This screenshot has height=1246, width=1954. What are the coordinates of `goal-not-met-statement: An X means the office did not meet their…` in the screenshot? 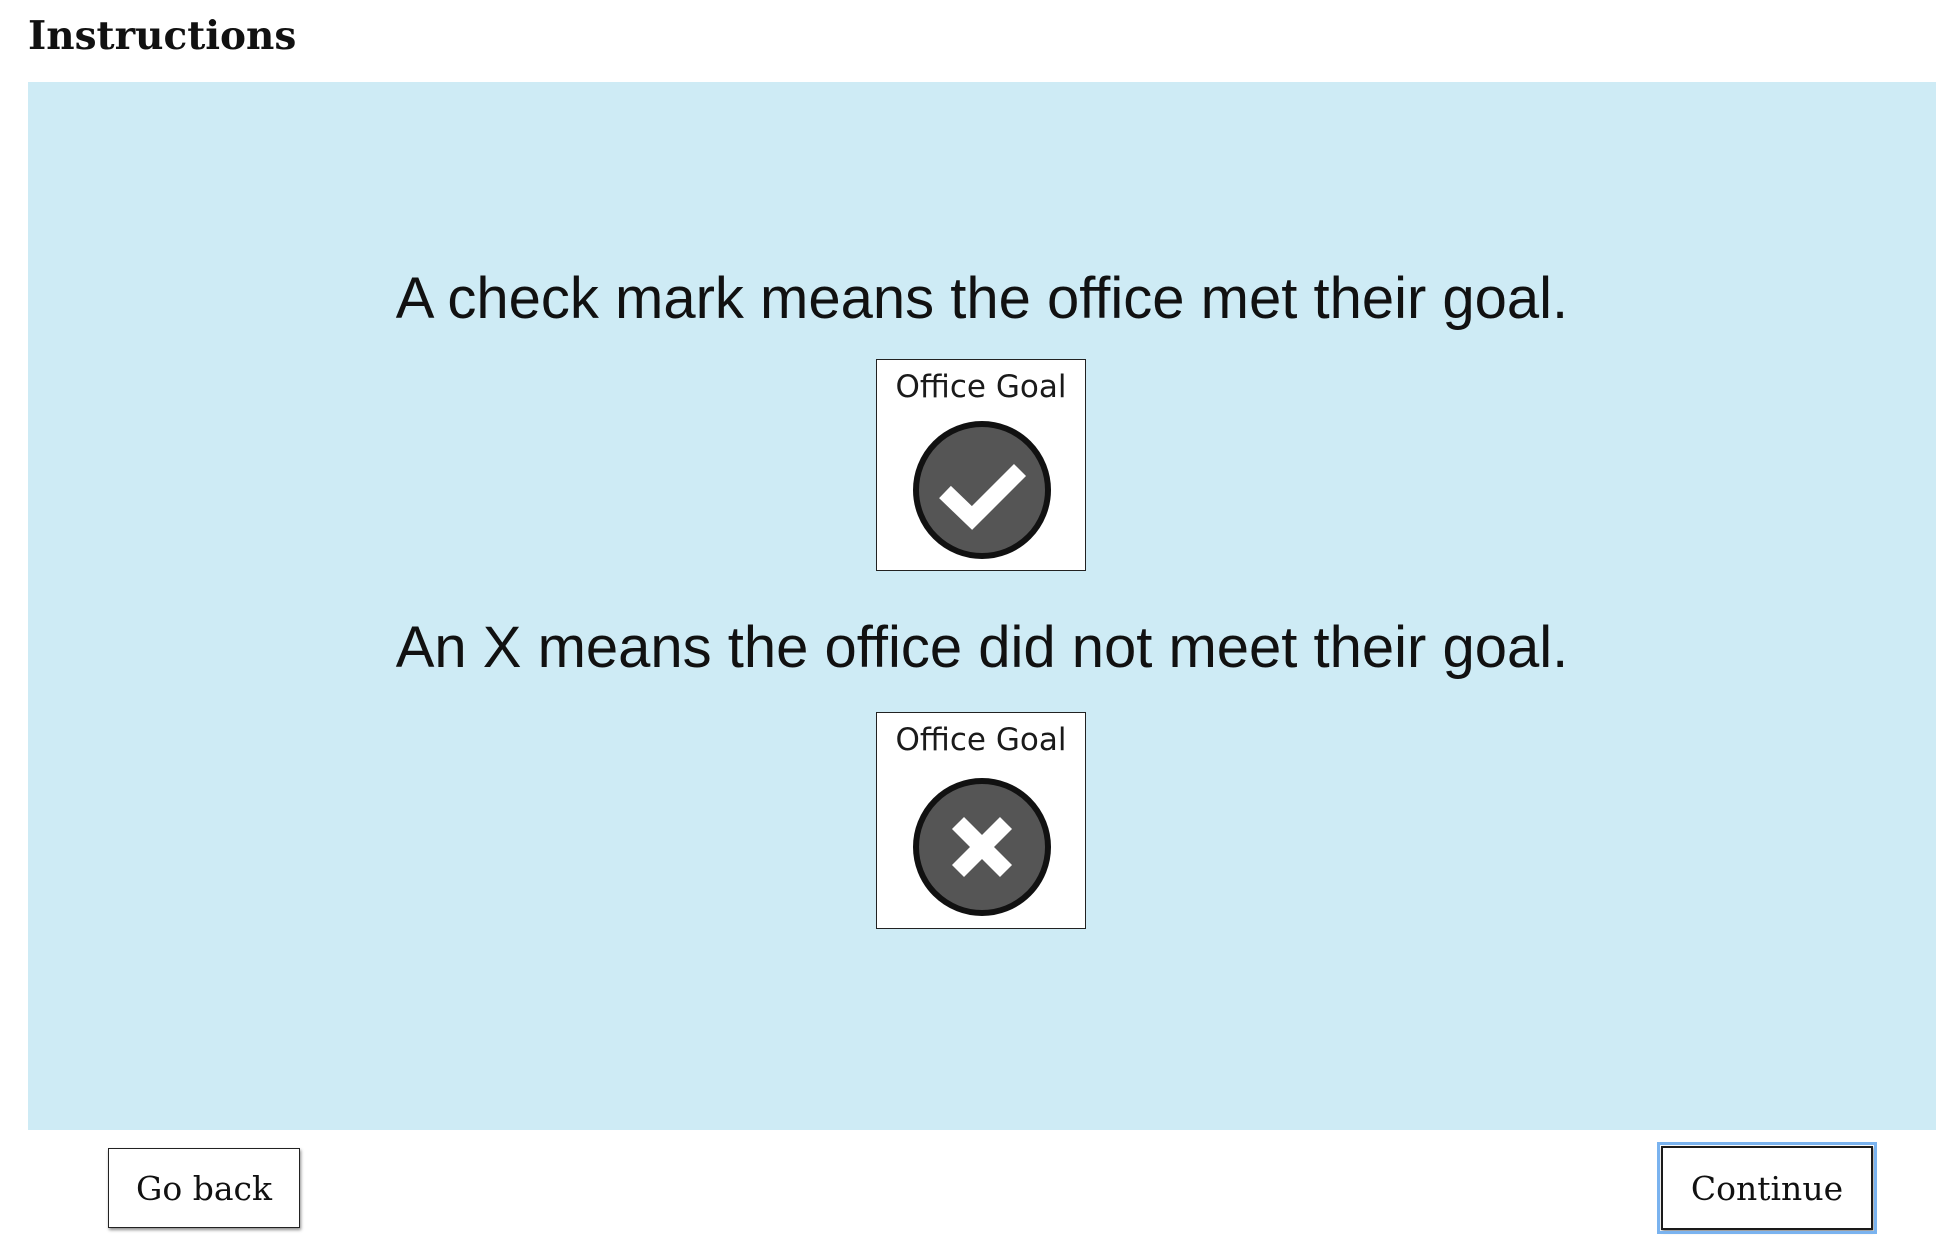 It's located at (982, 647).